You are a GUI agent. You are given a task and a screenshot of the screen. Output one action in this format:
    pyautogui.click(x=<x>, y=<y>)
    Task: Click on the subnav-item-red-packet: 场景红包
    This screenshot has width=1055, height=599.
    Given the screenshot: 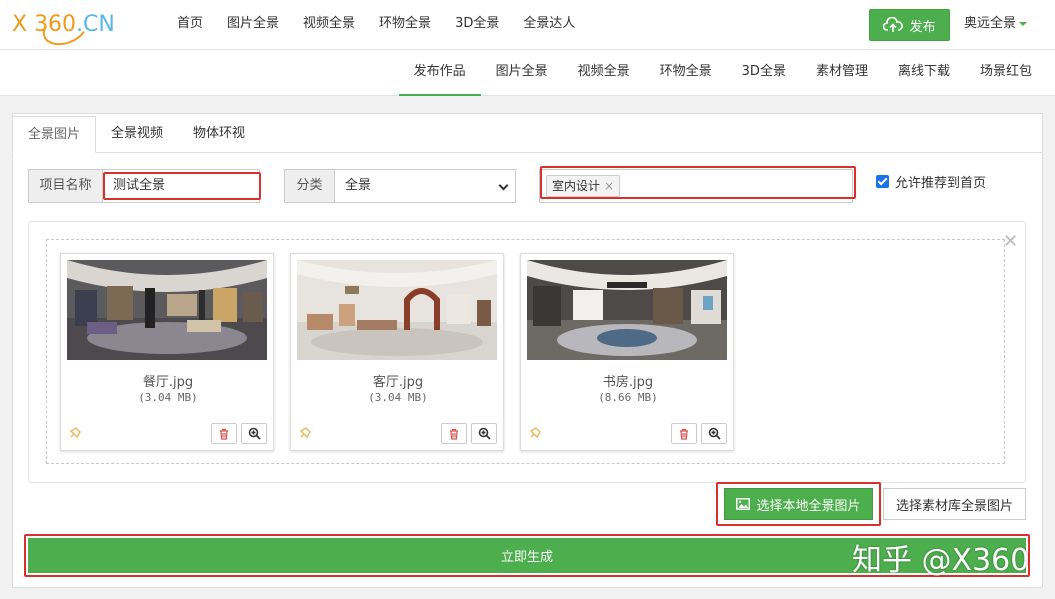 What is the action you would take?
    pyautogui.click(x=1006, y=73)
    